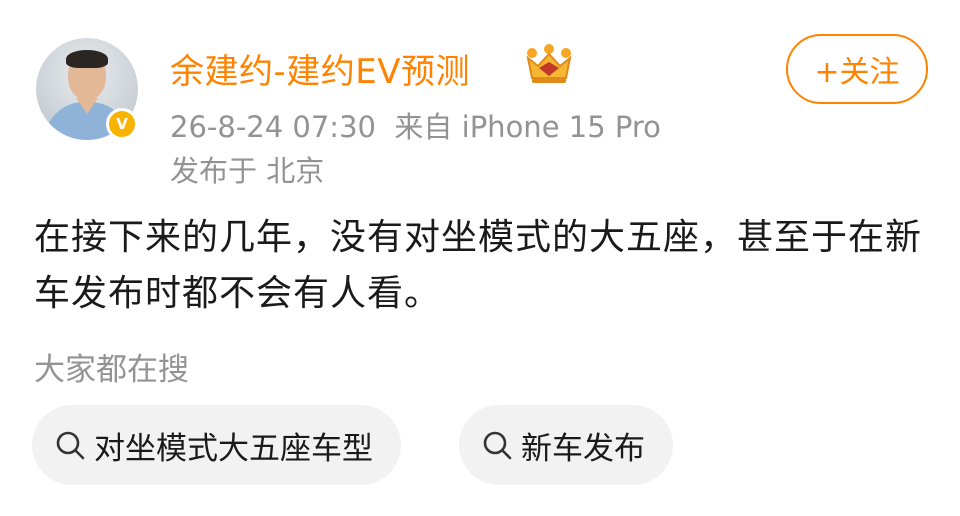 The image size is (960, 516). I want to click on search-chip: 对坐模式大五座车型, so click(216, 445).